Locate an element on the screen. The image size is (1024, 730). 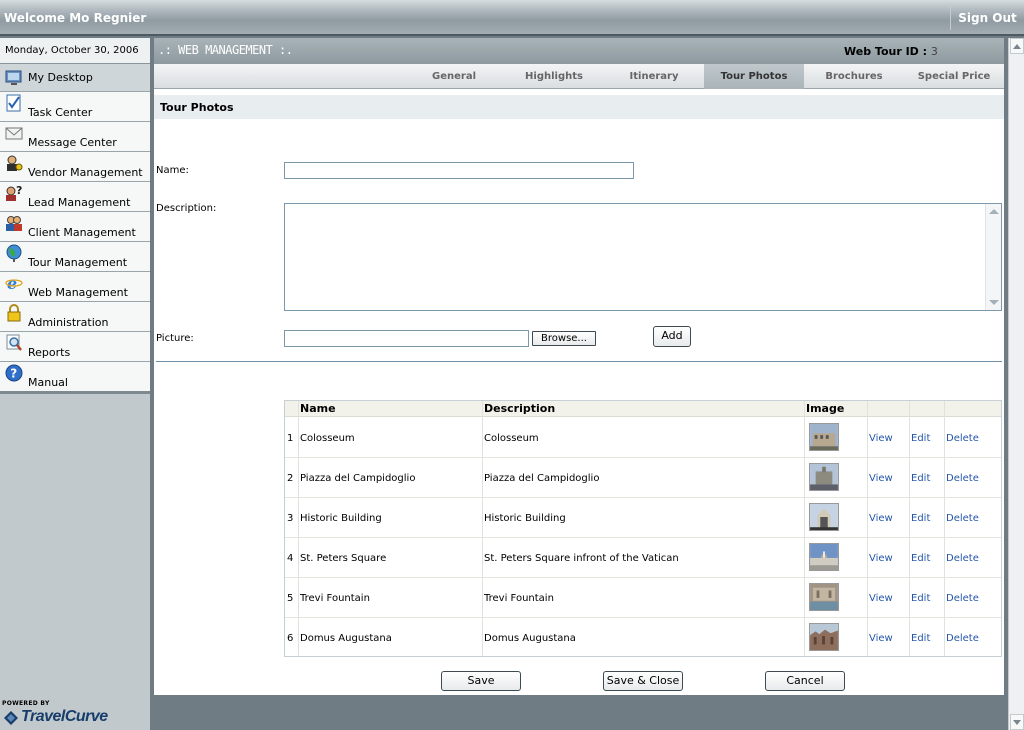
welcome-text: Welcome Mo Regnier is located at coordinates (75, 18).